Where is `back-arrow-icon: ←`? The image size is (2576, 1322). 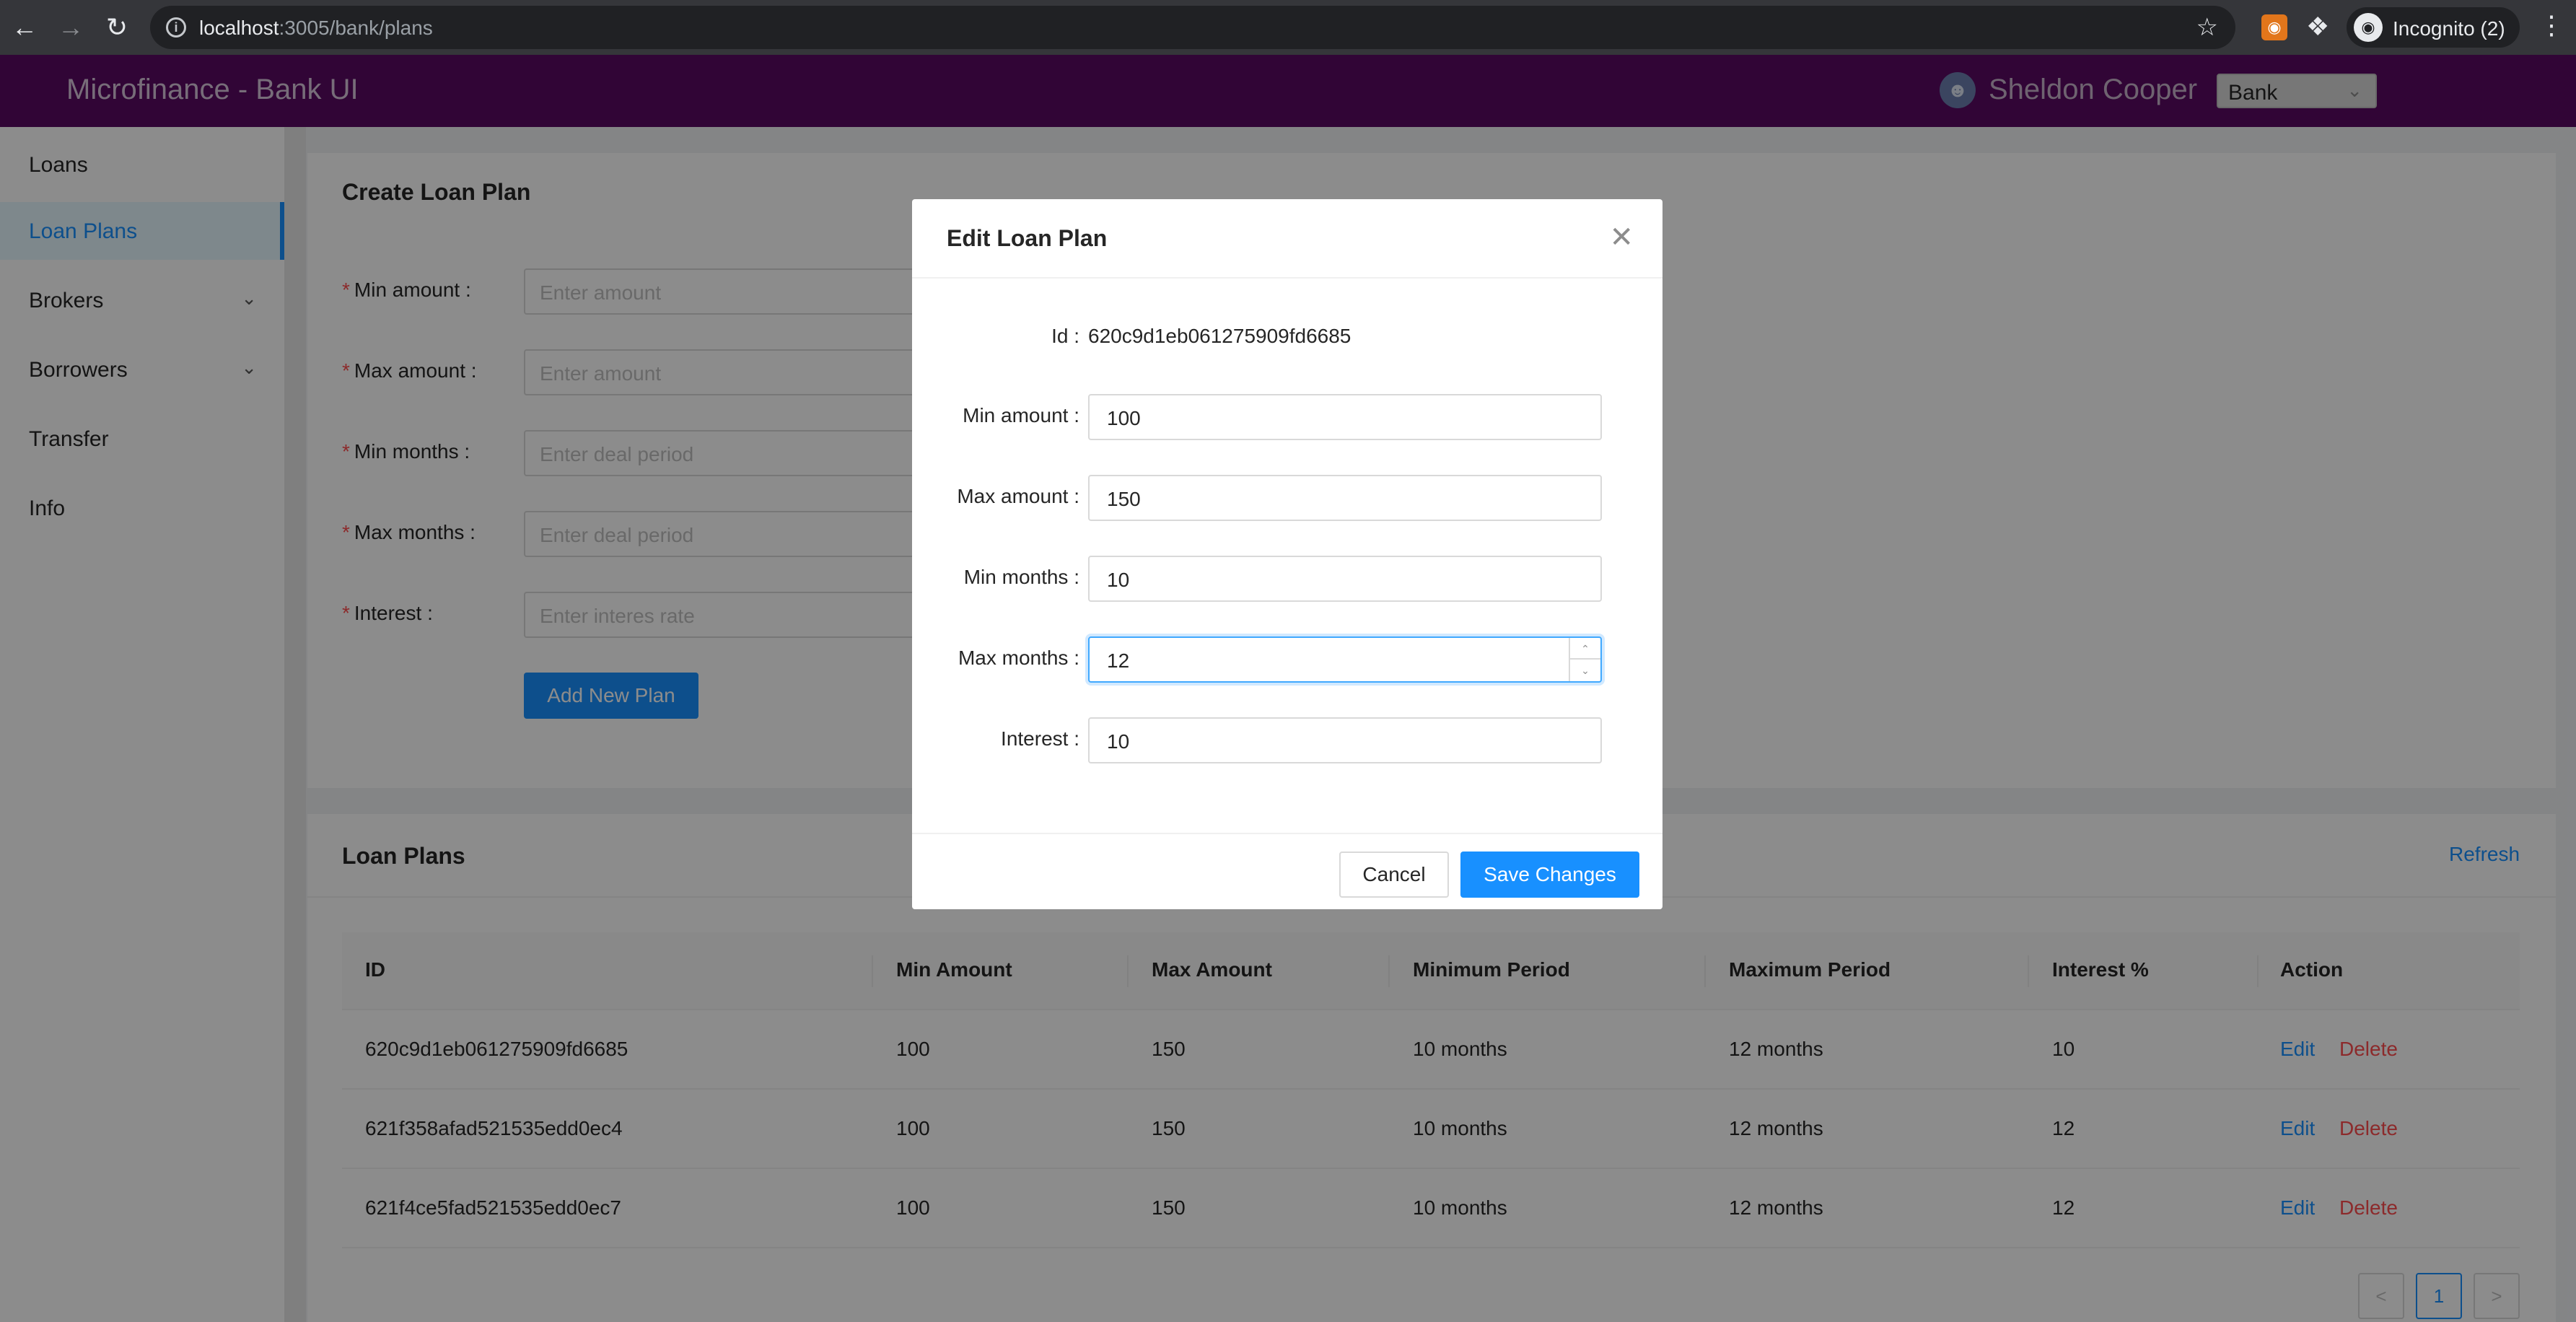 back-arrow-icon: ← is located at coordinates (24, 27).